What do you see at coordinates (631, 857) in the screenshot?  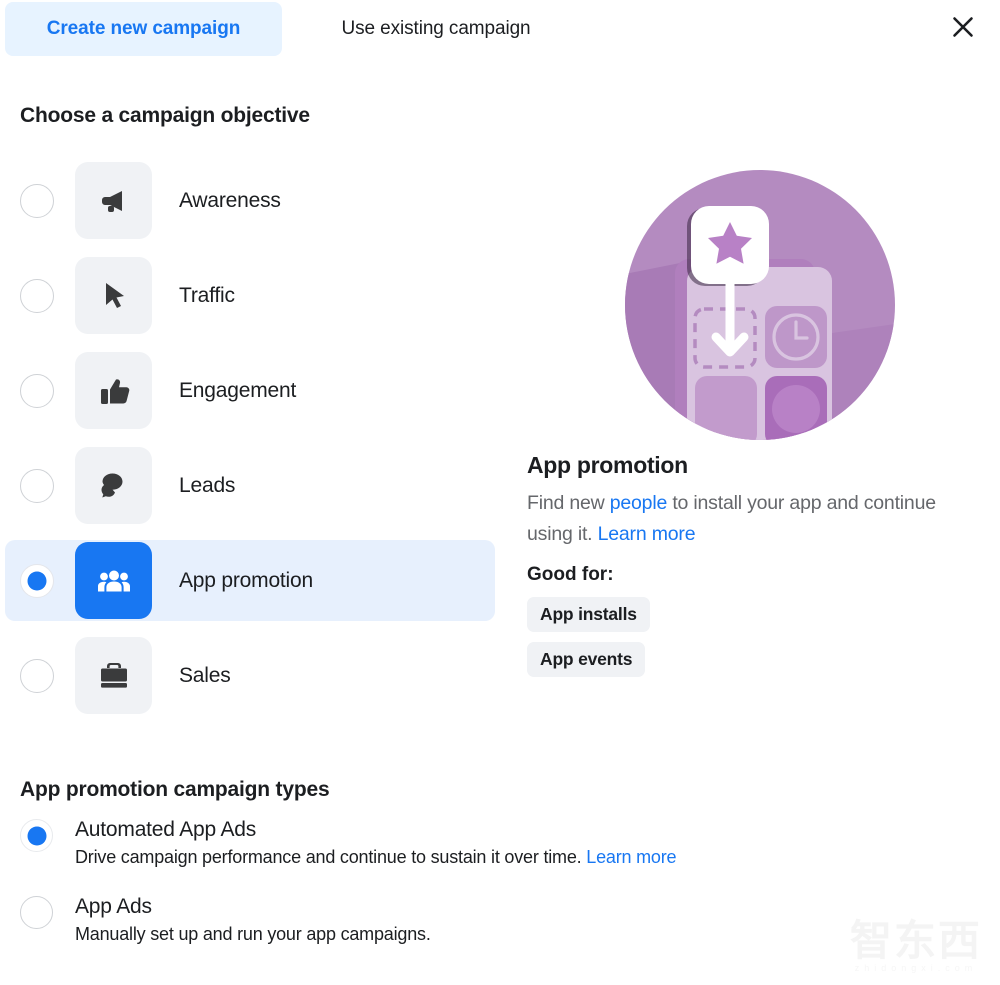 I see `campaign-type-learn-more-link-0: Learn more` at bounding box center [631, 857].